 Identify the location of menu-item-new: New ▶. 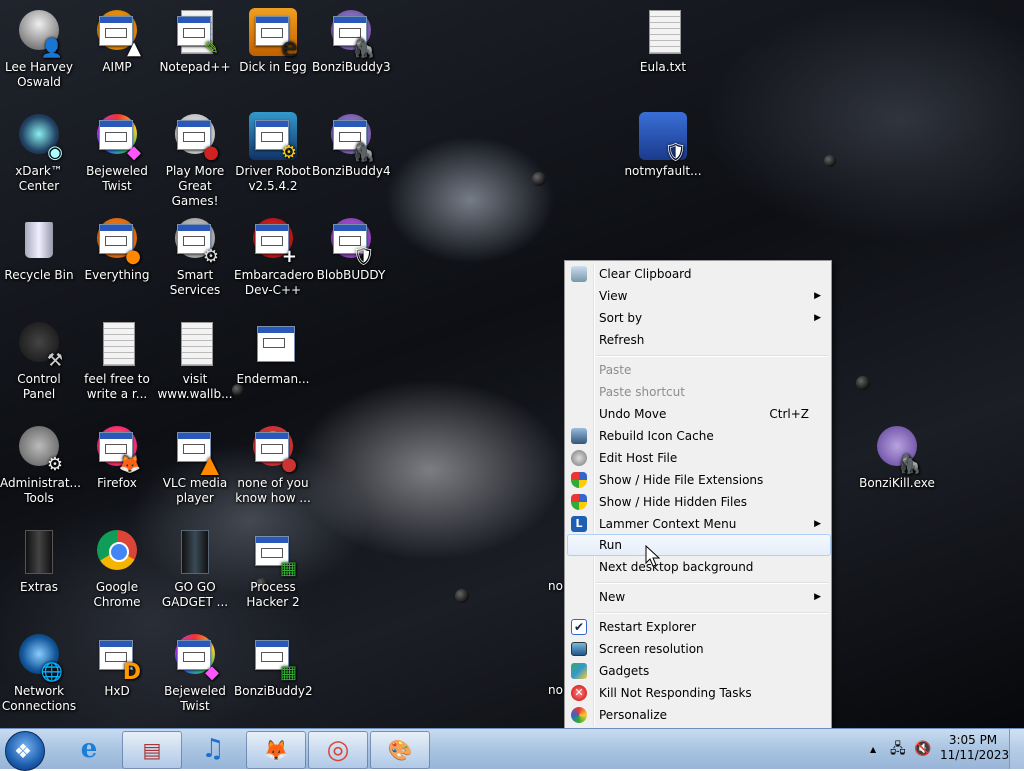
(698, 597).